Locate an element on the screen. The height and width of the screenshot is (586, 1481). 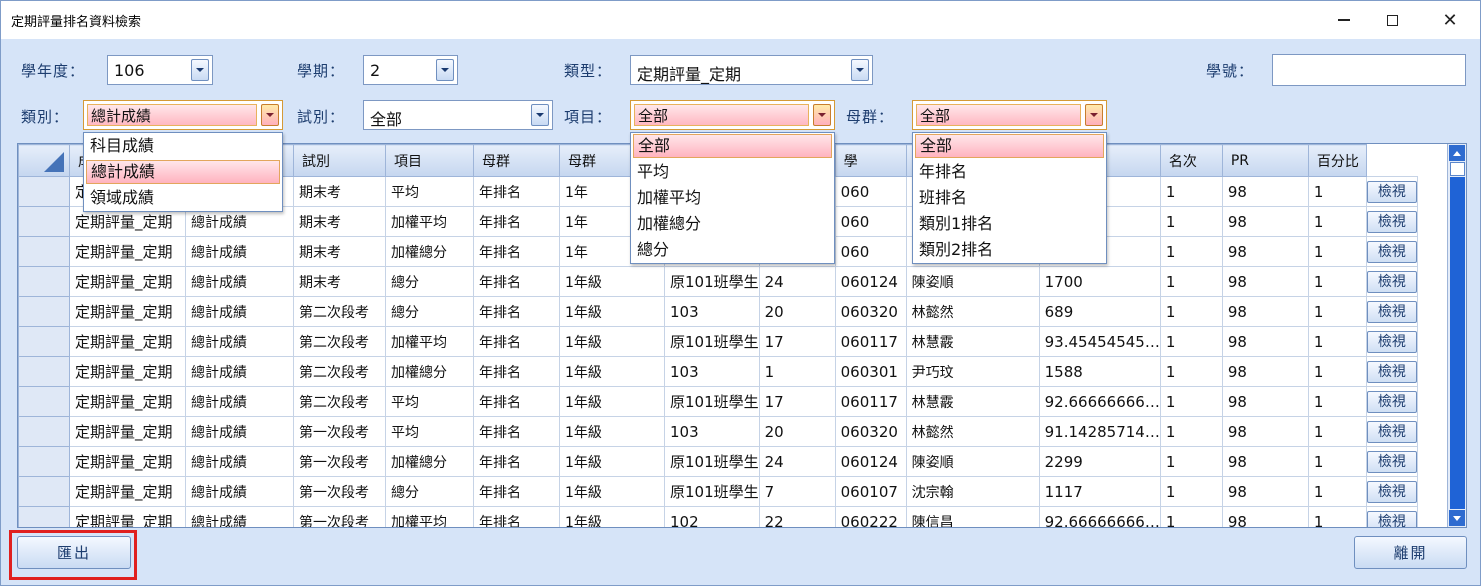
column-header: 學 is located at coordinates (870, 160).